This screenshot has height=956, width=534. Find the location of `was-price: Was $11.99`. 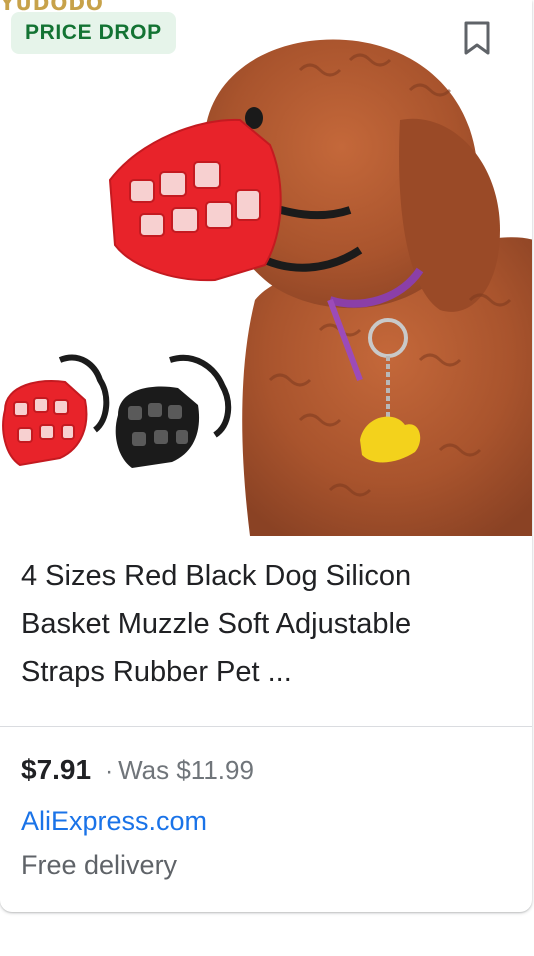

was-price: Was $11.99 is located at coordinates (186, 770).